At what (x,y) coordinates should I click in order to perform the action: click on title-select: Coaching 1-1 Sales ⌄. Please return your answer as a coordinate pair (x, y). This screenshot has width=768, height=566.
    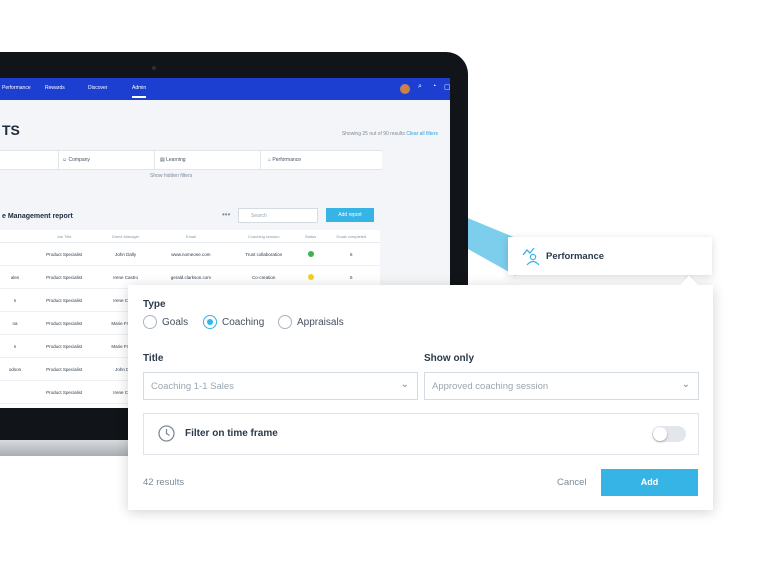
    Looking at the image, I should click on (280, 386).